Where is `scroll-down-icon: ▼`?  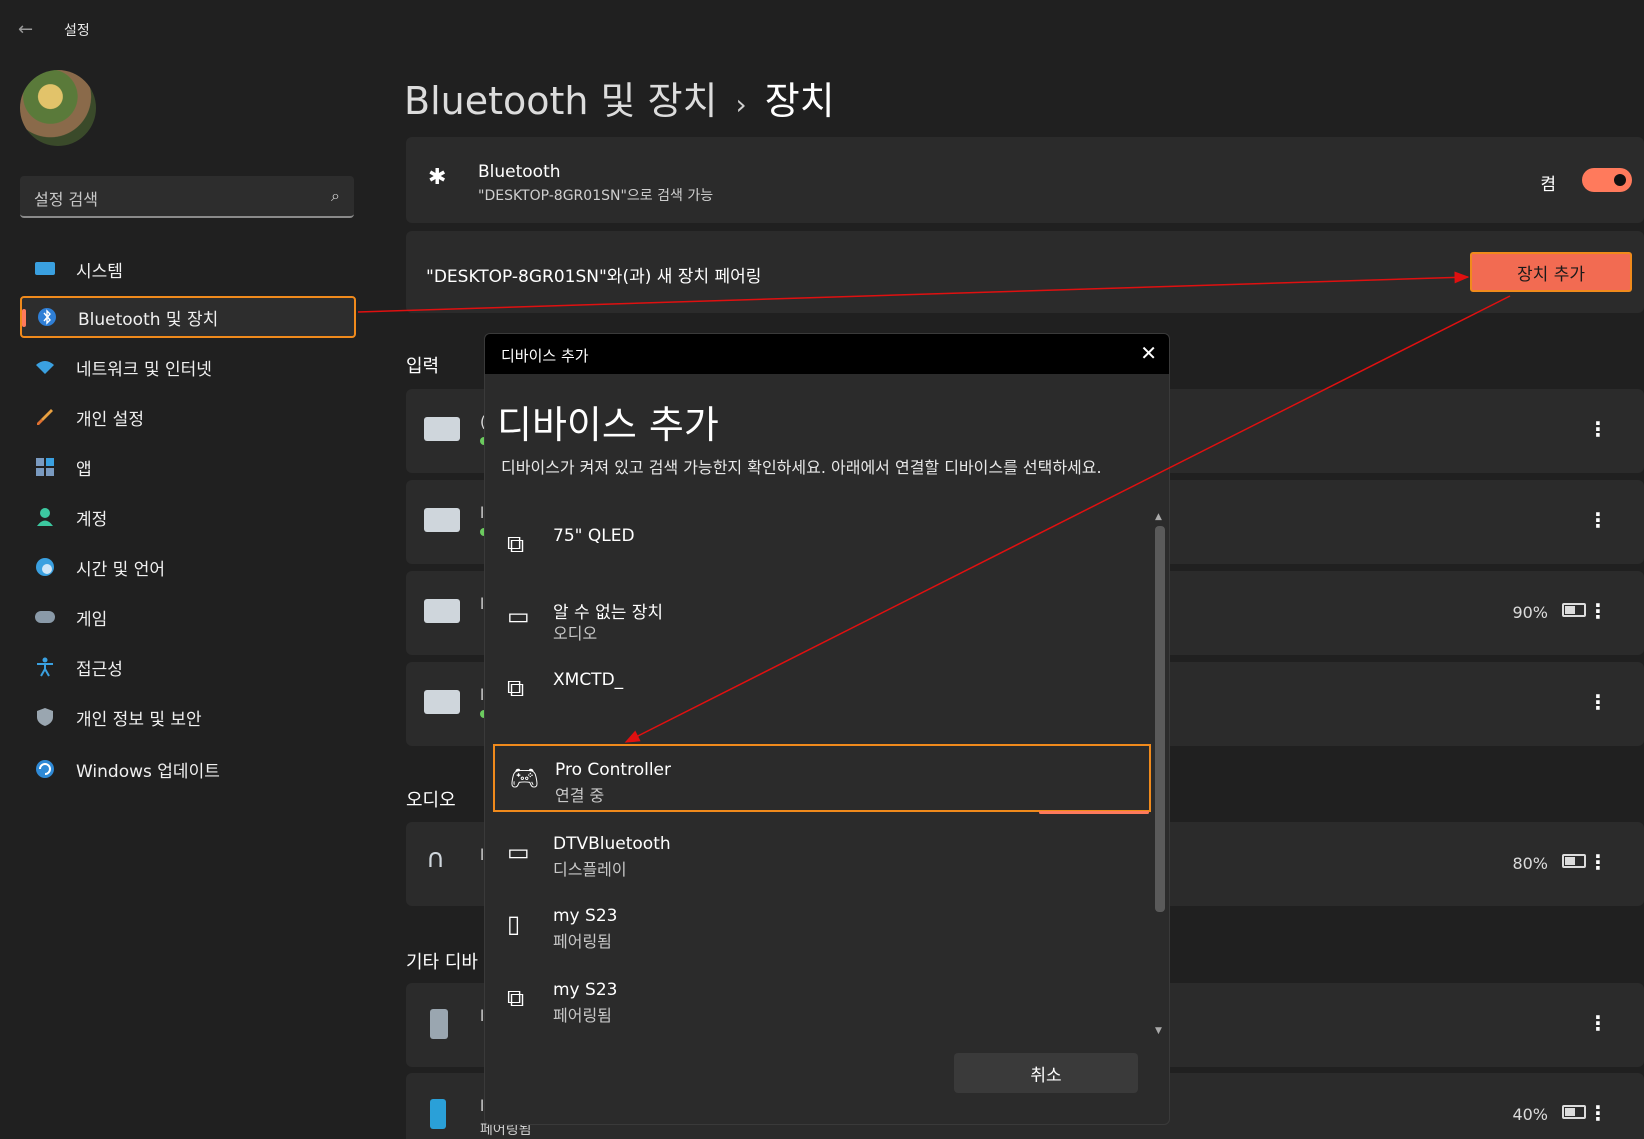 scroll-down-icon: ▼ is located at coordinates (1158, 1031).